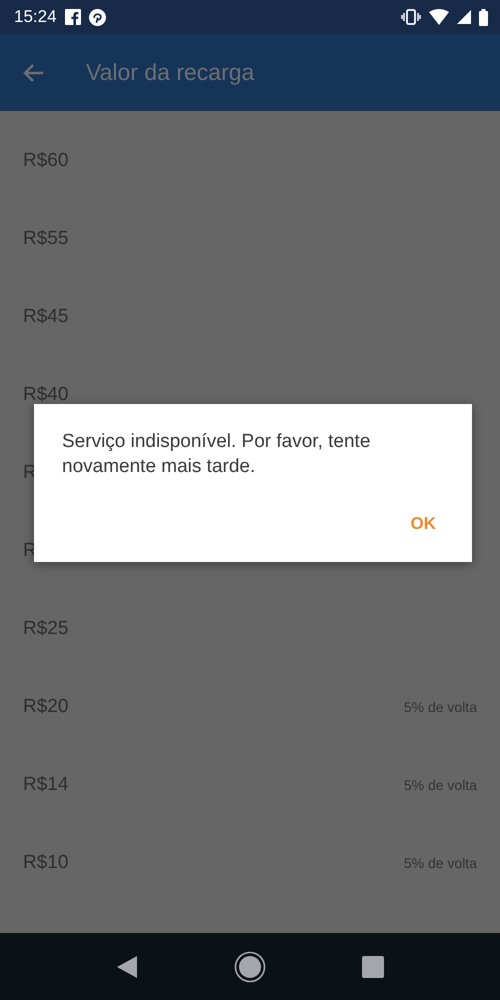  I want to click on ok-button: OK, so click(423, 523).